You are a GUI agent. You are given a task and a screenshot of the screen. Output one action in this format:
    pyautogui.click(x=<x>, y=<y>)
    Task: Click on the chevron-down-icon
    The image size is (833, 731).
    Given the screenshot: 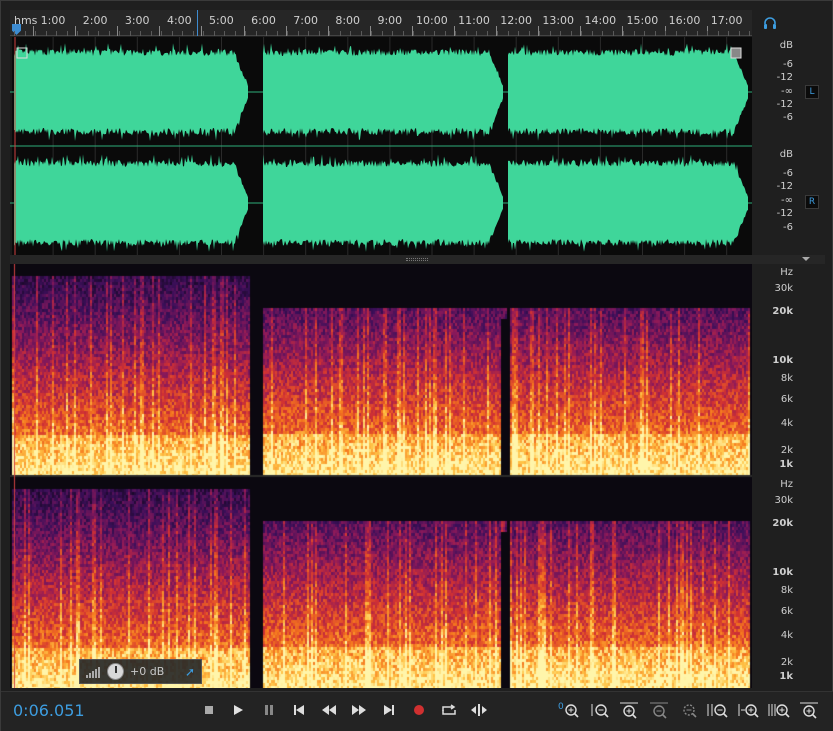 What is the action you would take?
    pyautogui.click(x=806, y=259)
    